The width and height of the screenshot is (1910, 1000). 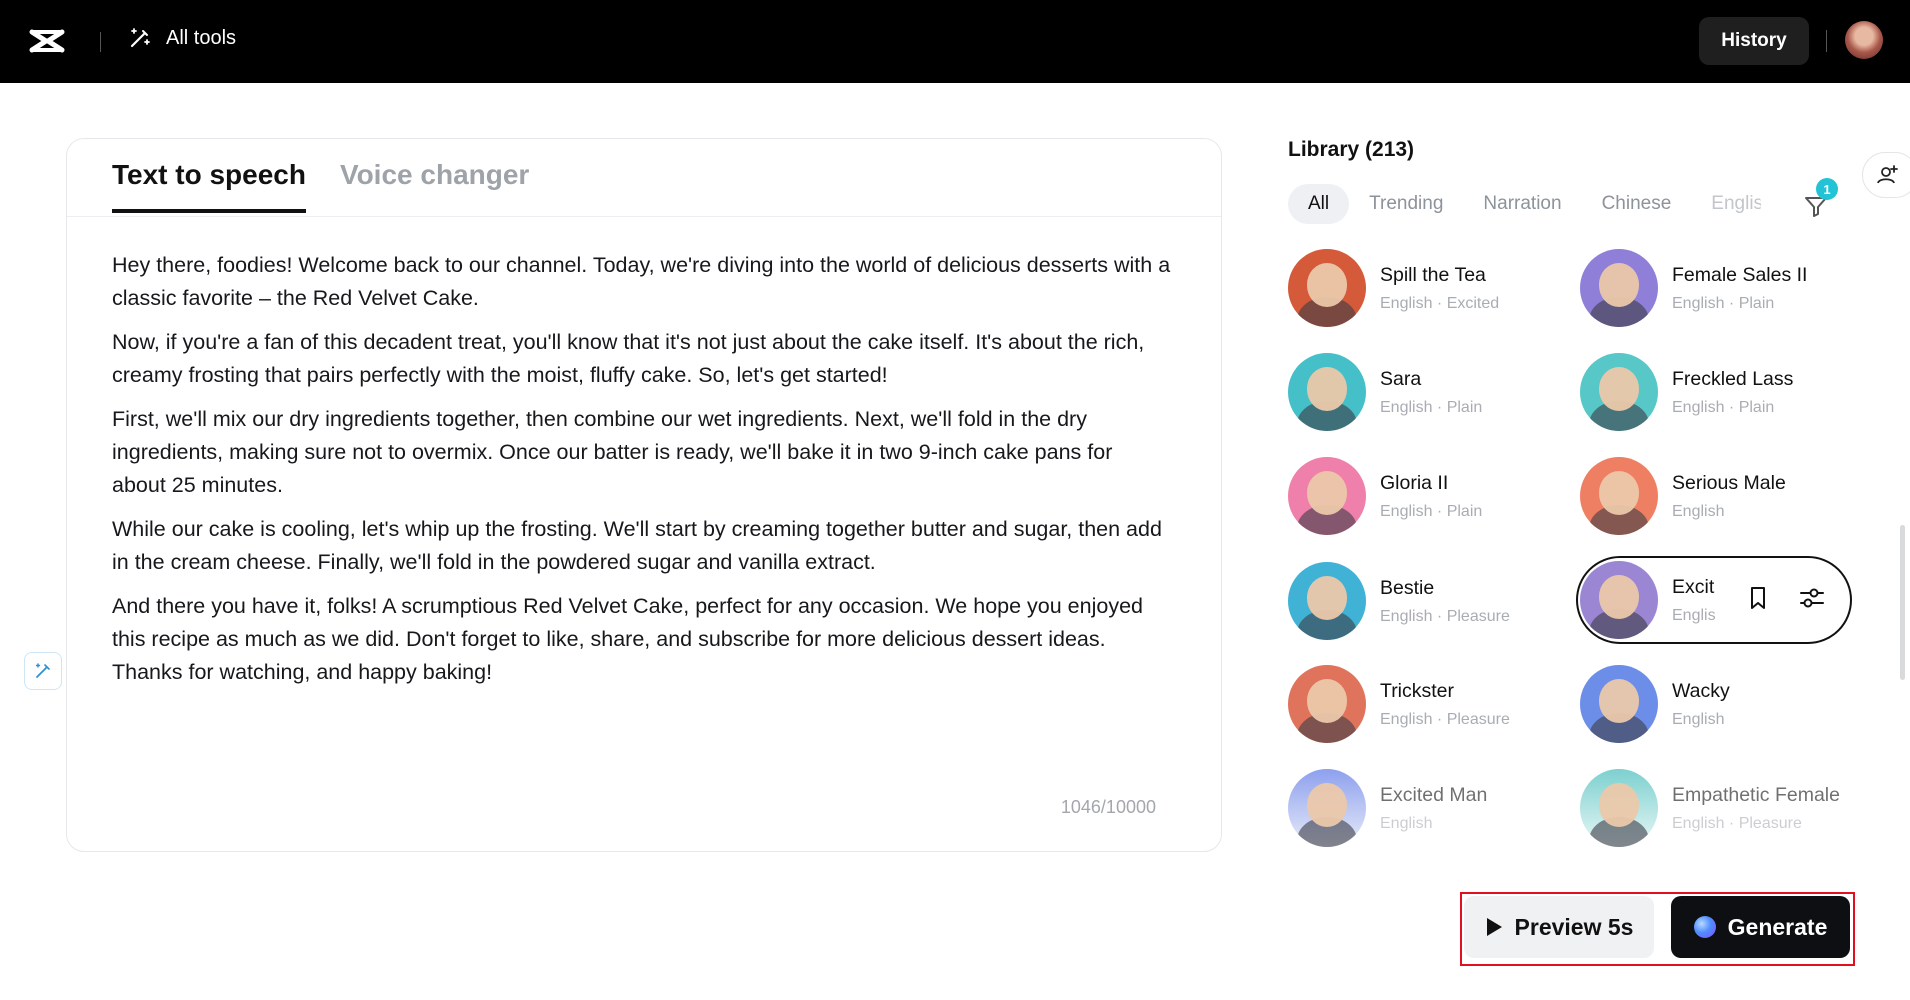 I want to click on voice-settings-icon, so click(x=1812, y=598).